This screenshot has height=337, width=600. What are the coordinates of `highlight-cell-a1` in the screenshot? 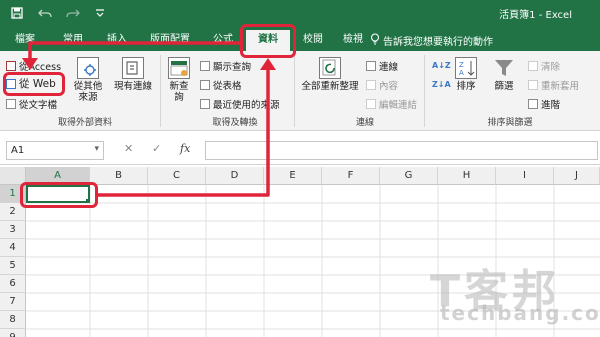 It's located at (59, 195).